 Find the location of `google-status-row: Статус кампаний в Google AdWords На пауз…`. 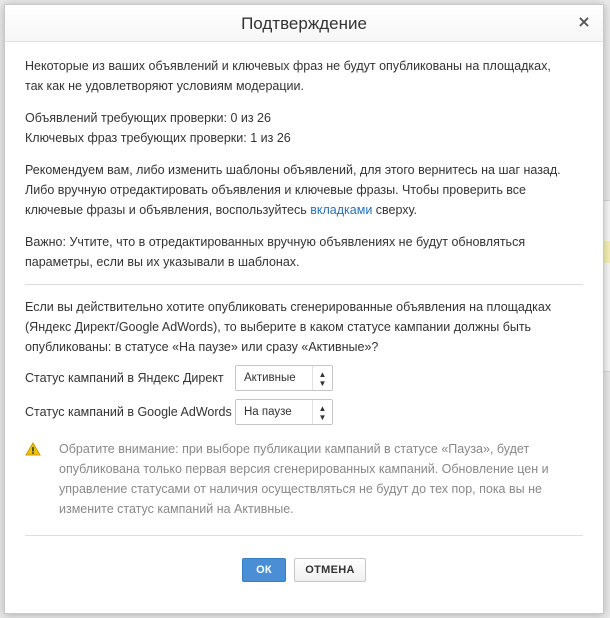

google-status-row: Статус кампаний в Google AdWords На пауз… is located at coordinates (304, 412).